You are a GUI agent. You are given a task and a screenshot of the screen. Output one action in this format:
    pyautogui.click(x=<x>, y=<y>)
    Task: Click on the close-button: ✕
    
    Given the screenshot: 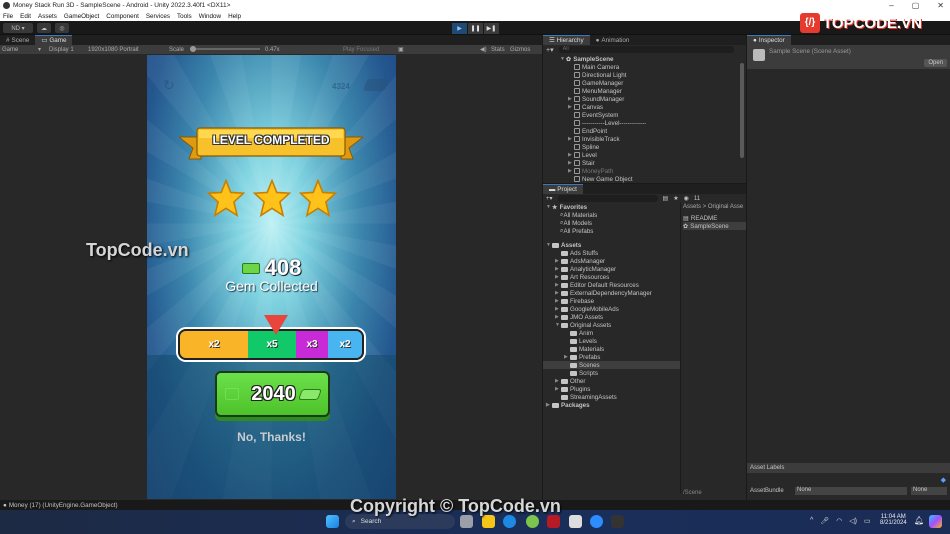 What is the action you would take?
    pyautogui.click(x=940, y=5)
    